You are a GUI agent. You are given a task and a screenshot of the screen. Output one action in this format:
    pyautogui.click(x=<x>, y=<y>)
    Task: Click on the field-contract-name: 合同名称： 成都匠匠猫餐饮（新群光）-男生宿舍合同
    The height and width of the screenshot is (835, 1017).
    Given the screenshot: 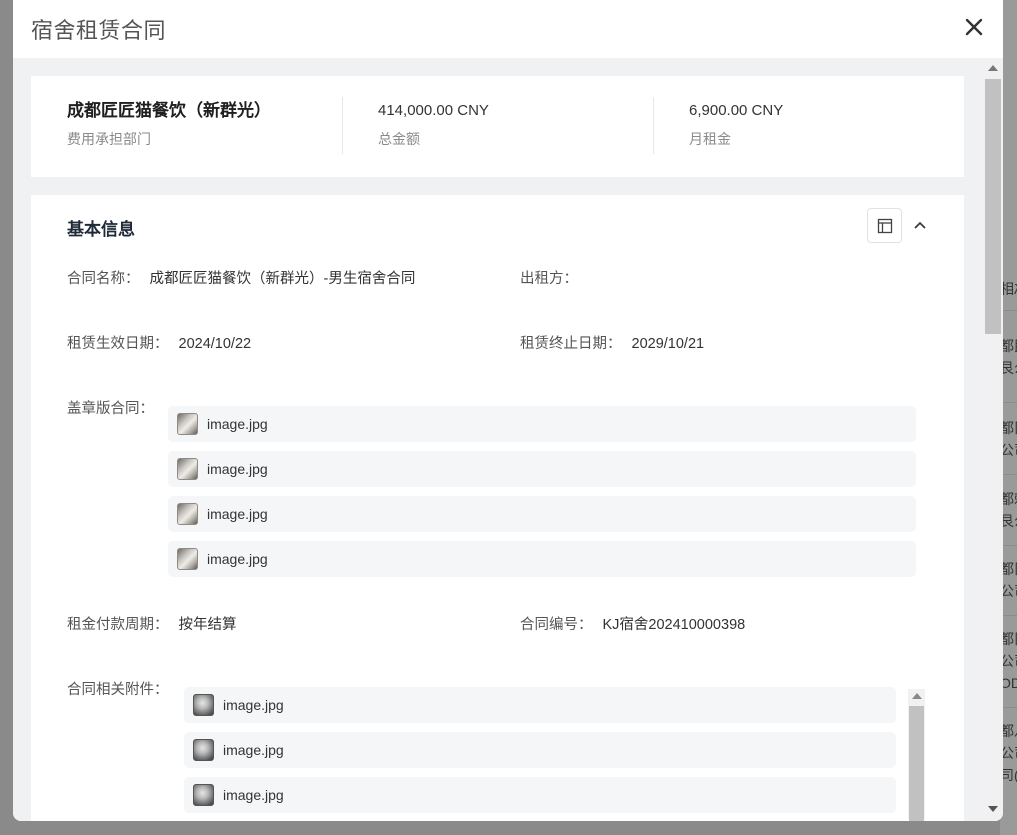 What is the action you would take?
    pyautogui.click(x=241, y=279)
    